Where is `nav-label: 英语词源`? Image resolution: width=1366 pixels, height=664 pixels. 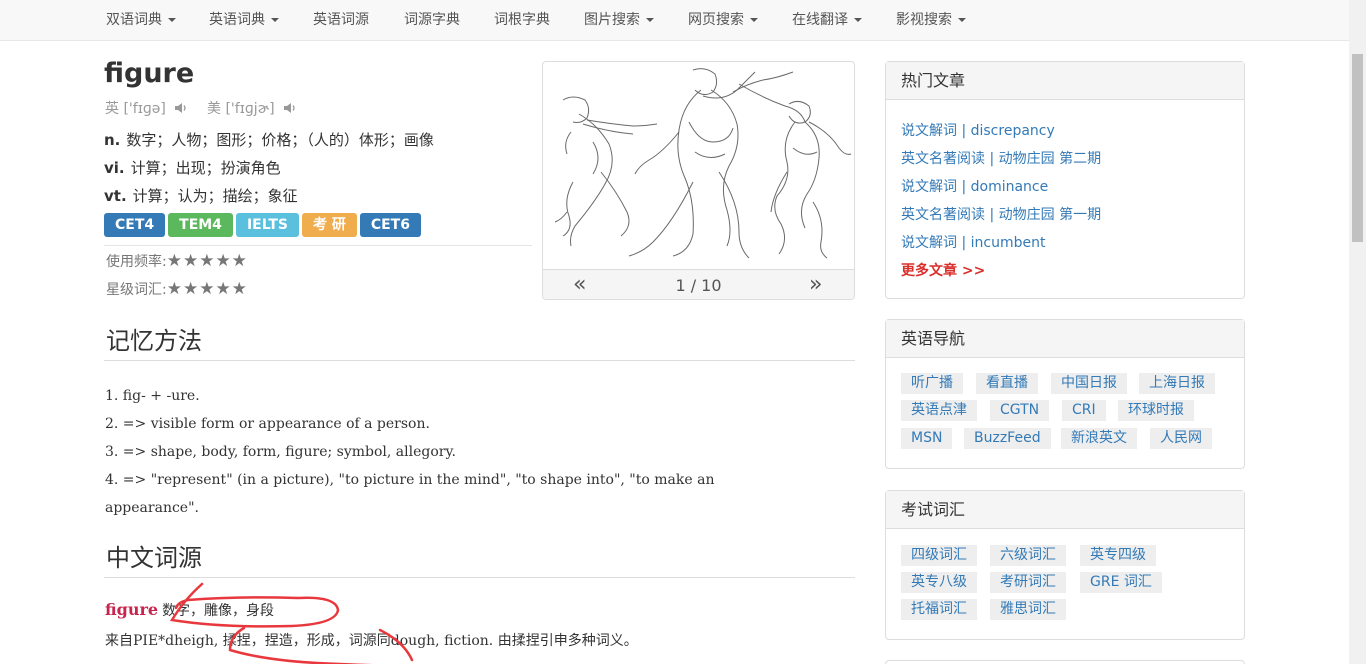 nav-label: 英语词源 is located at coordinates (341, 20).